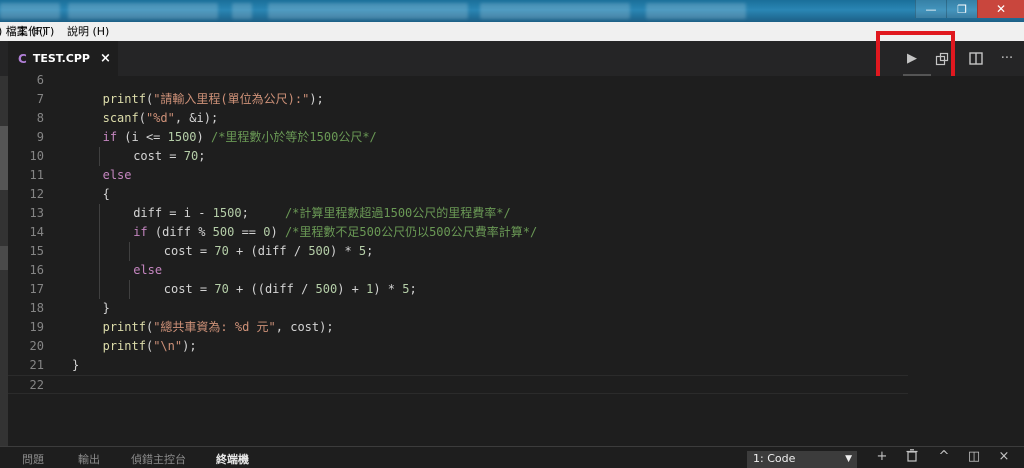 The image size is (1024, 468). I want to click on restore-icon: ❐, so click(962, 9).